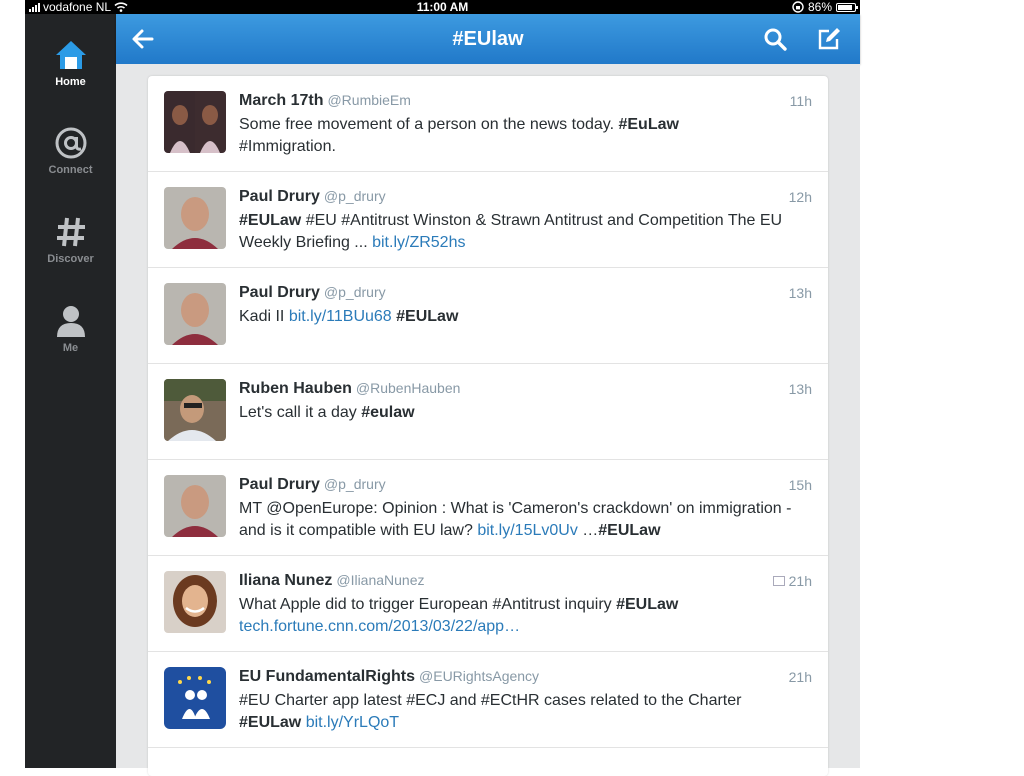  What do you see at coordinates (70, 348) in the screenshot?
I see `nav-label-me: Me` at bounding box center [70, 348].